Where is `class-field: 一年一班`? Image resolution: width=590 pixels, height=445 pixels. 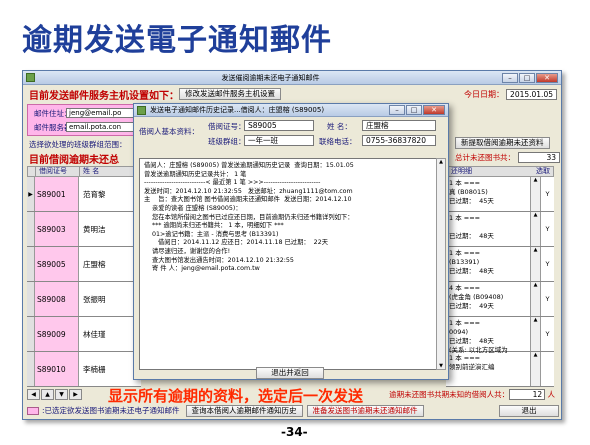 class-field: 一年一班 is located at coordinates (279, 140).